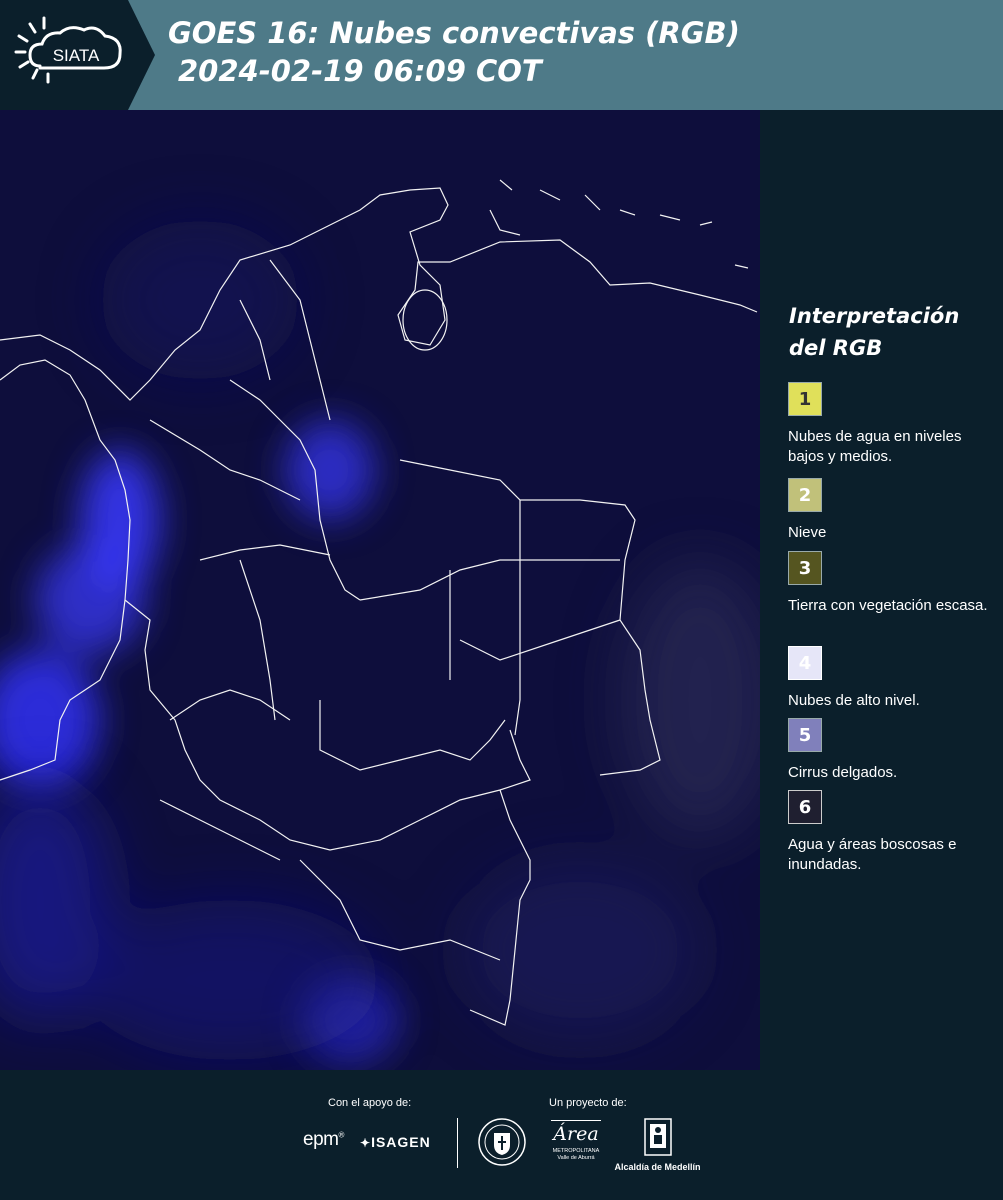  What do you see at coordinates (805, 735) in the screenshot?
I see `legend-swatch: 5` at bounding box center [805, 735].